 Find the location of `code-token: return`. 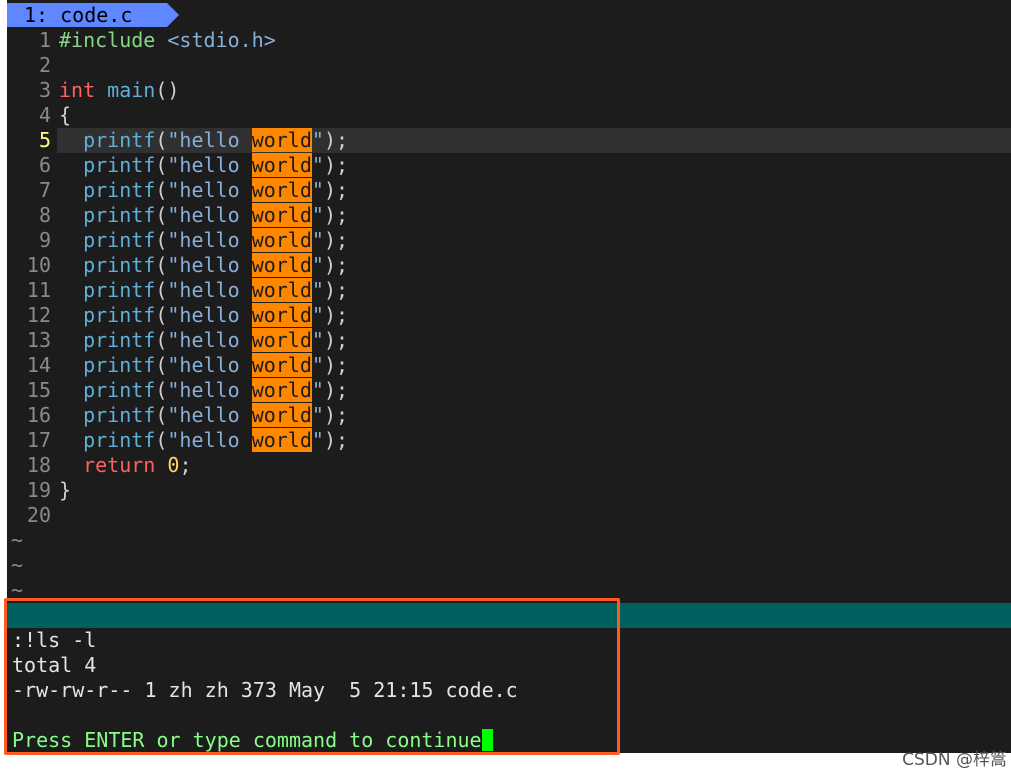

code-token: return is located at coordinates (119, 465).